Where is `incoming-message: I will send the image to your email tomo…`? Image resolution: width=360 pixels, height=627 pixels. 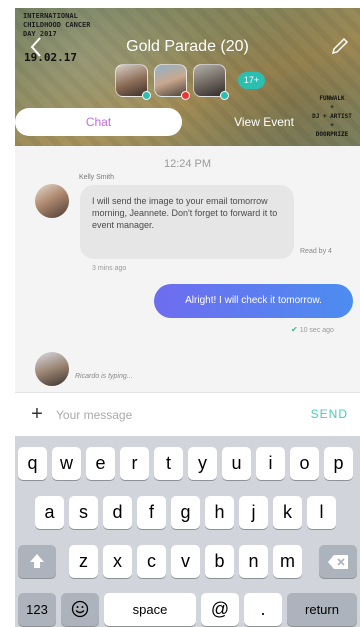
incoming-message: I will send the image to your email tomo… is located at coordinates (187, 222).